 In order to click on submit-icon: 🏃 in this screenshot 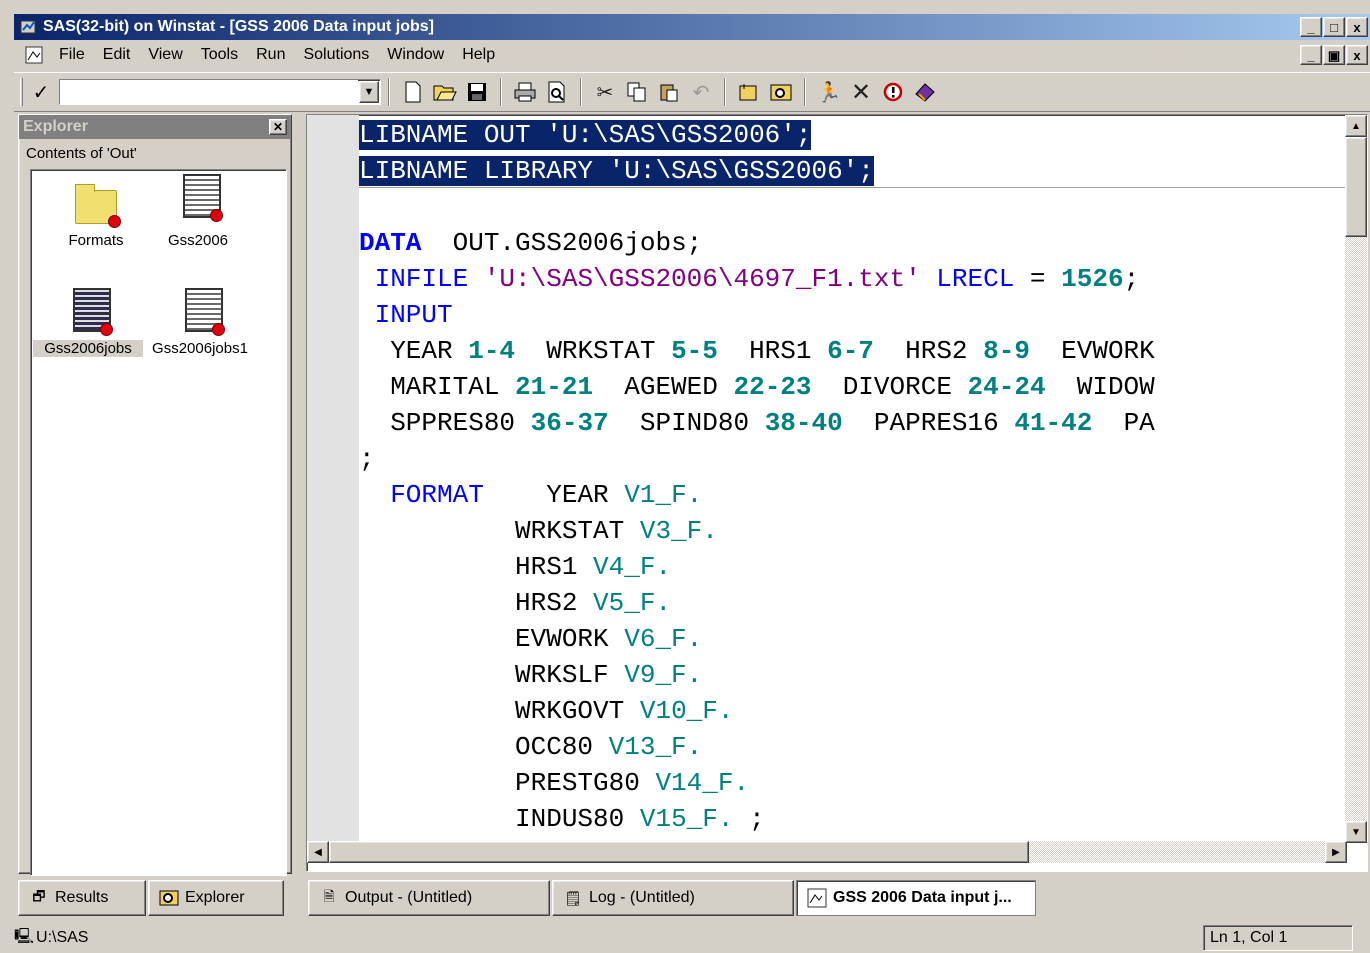, I will do `click(829, 92)`.